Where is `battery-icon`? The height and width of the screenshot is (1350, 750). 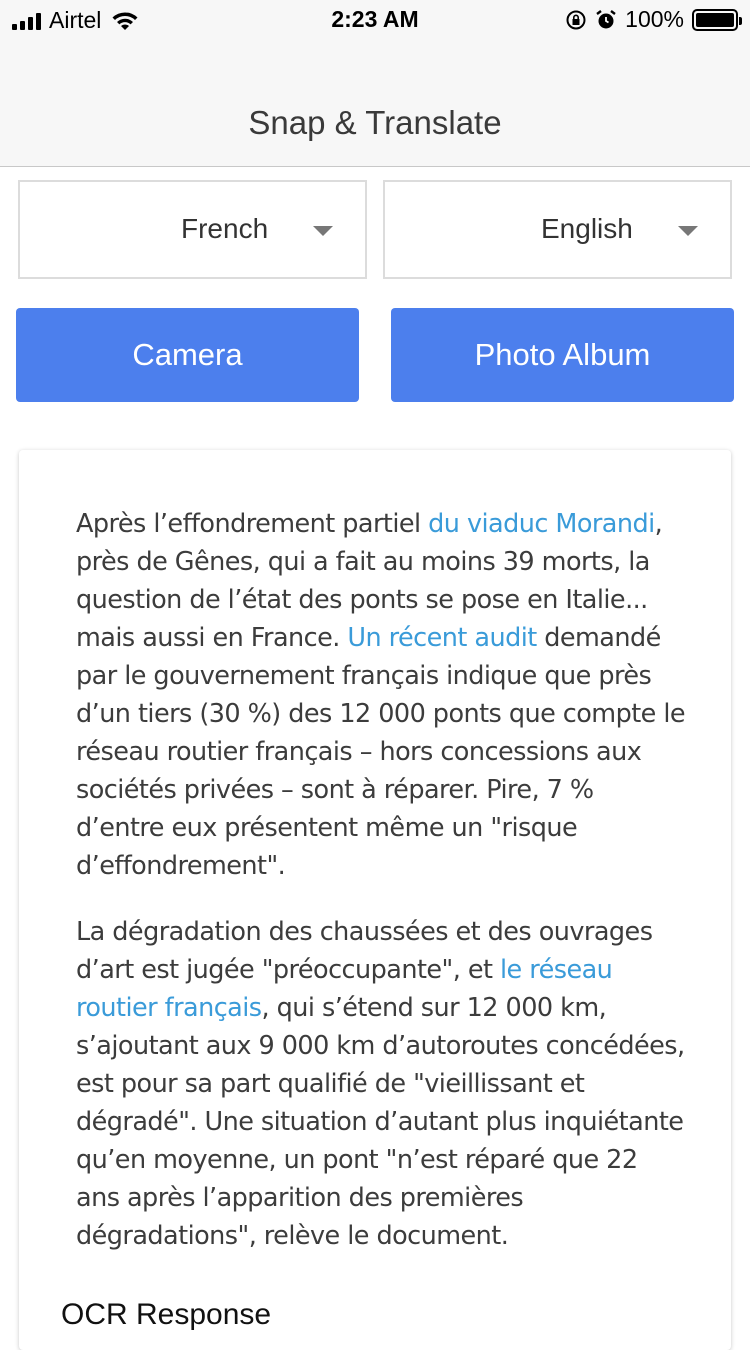
battery-icon is located at coordinates (717, 19).